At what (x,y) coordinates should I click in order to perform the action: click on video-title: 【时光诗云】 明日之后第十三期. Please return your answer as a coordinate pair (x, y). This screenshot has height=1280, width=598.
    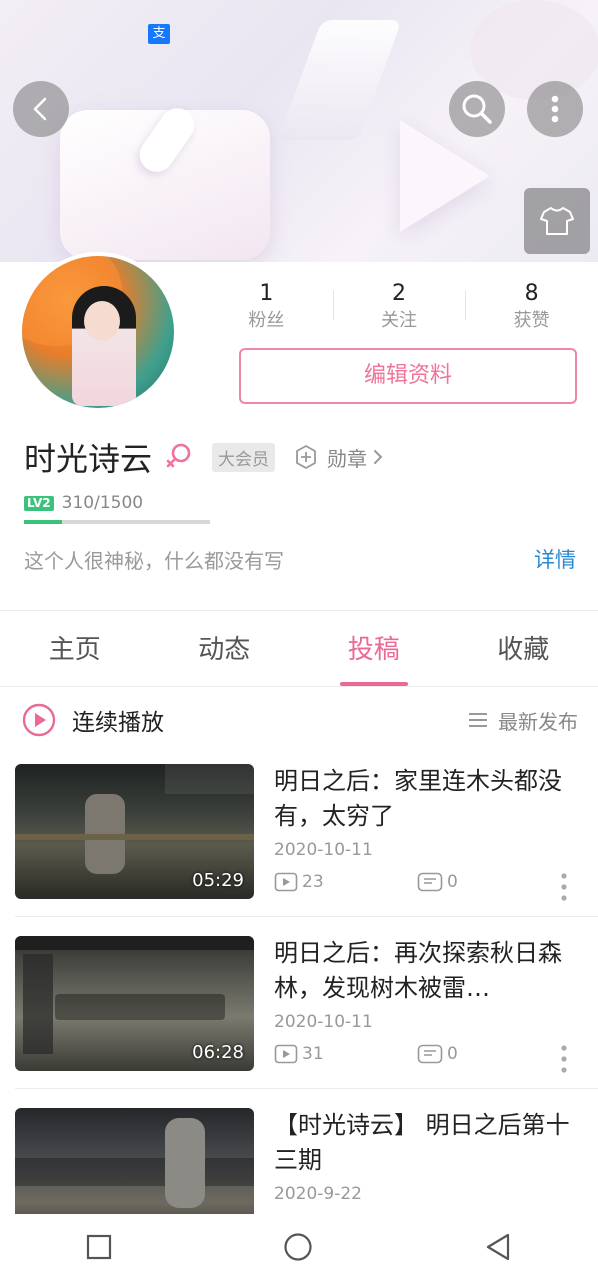
    Looking at the image, I should click on (422, 1142).